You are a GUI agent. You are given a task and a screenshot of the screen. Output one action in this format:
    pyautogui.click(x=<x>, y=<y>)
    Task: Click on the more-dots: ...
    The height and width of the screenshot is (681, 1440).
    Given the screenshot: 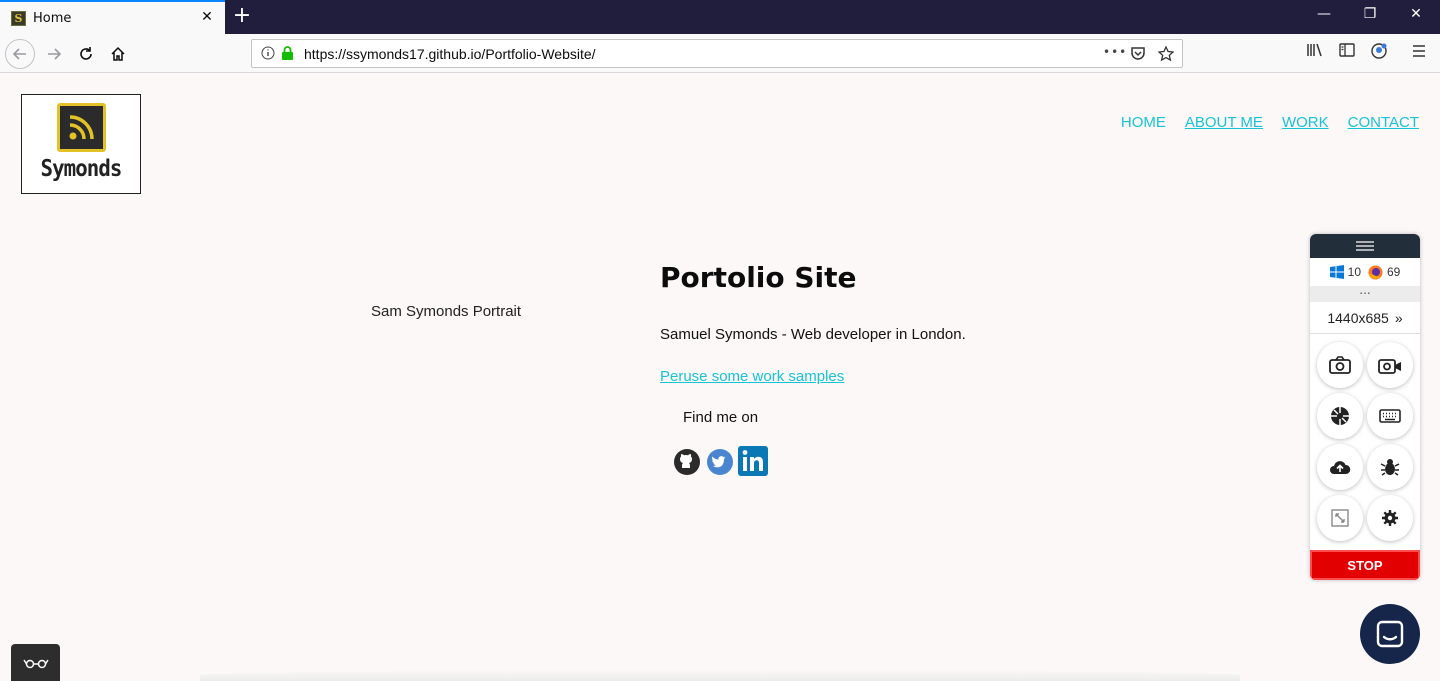 What is the action you would take?
    pyautogui.click(x=1365, y=293)
    